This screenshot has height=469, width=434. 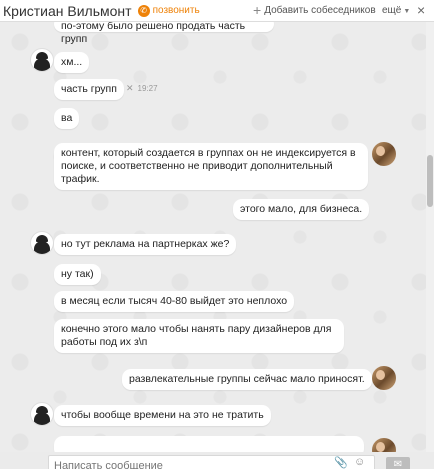 I want to click on message-text: но тут реклама на партнерках же?, so click(x=145, y=244).